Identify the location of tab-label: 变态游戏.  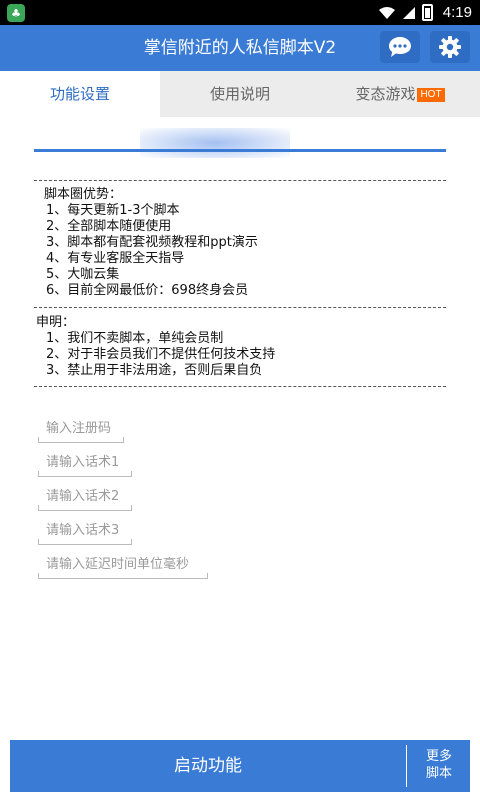
(385, 94).